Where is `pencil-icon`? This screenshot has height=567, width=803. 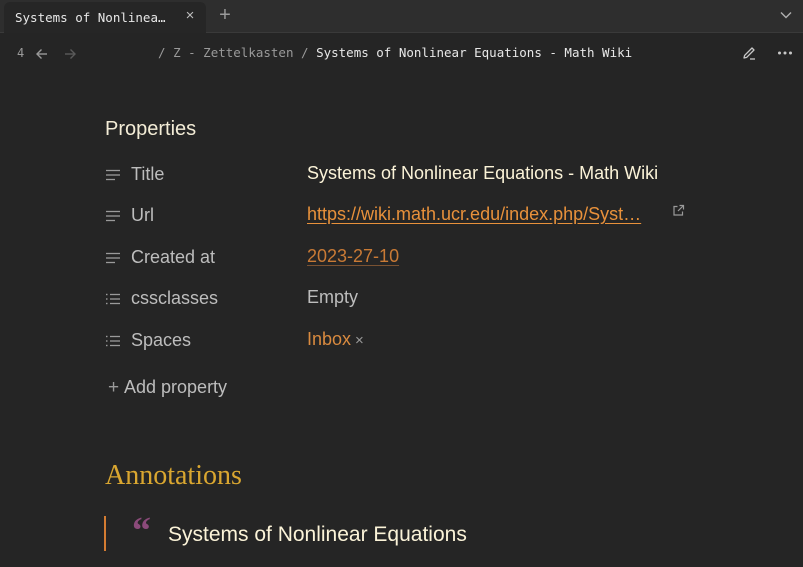 pencil-icon is located at coordinates (749, 53).